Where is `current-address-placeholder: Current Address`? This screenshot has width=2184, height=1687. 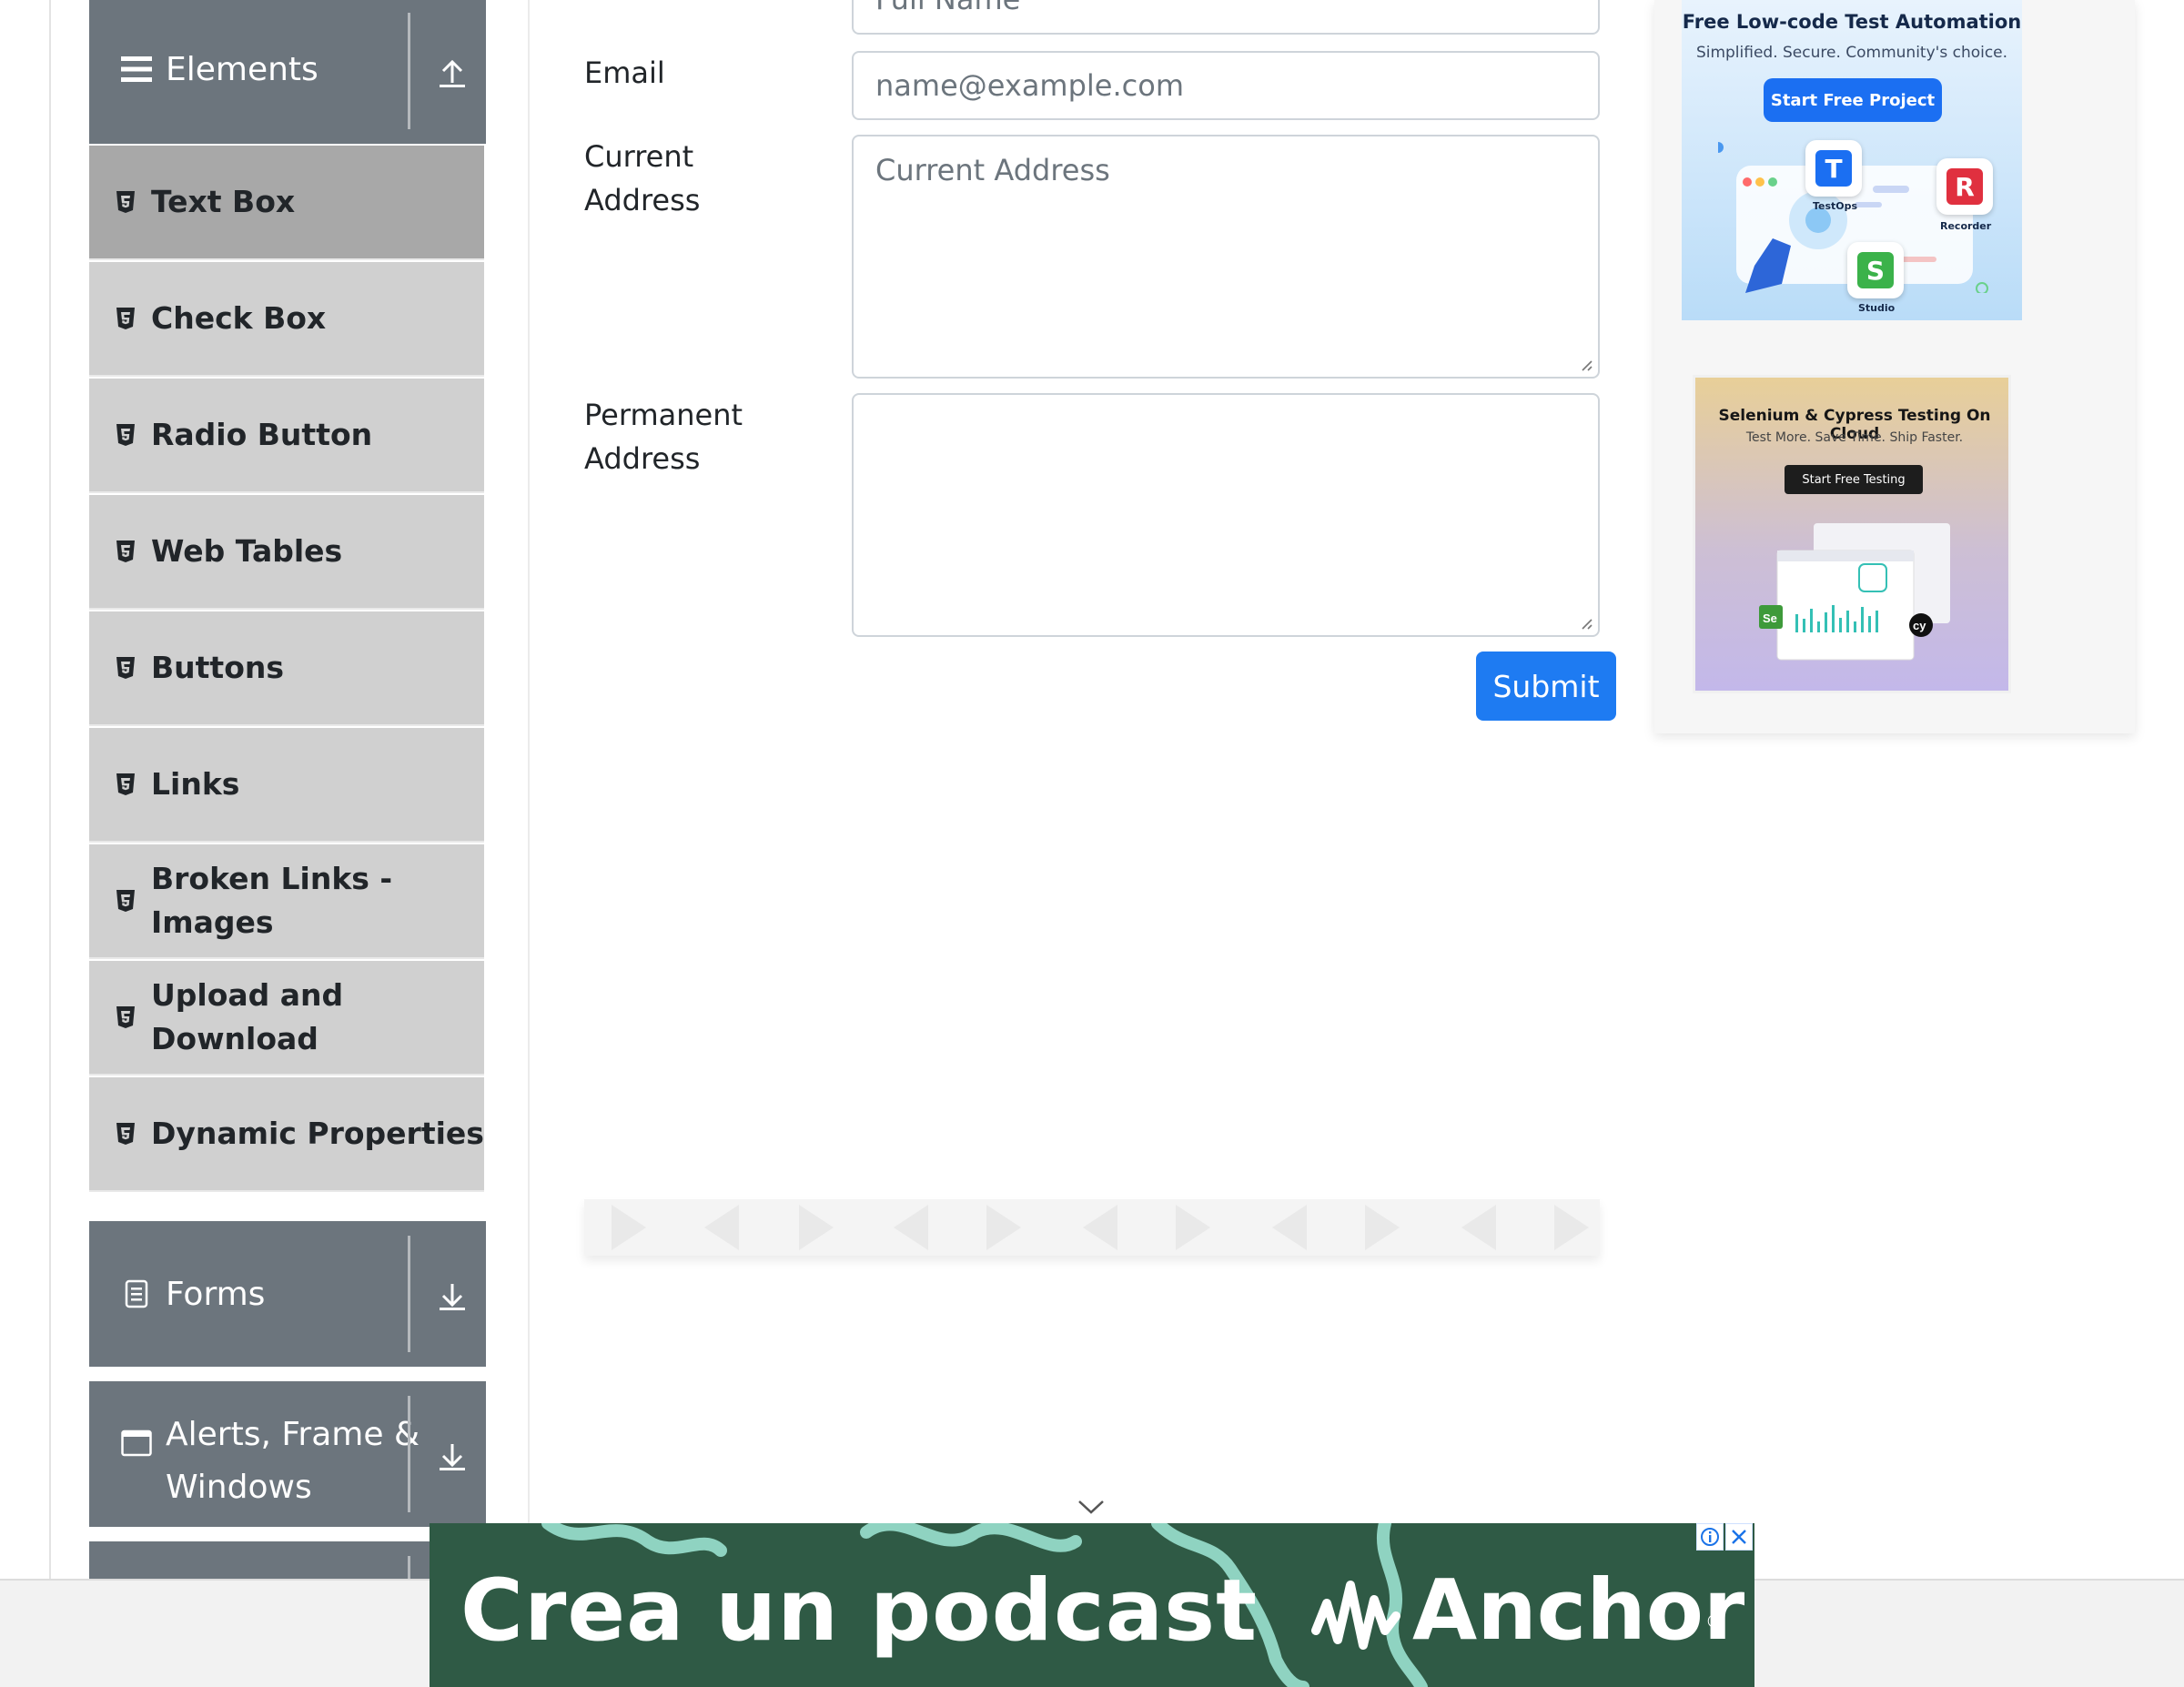 current-address-placeholder: Current Address is located at coordinates (993, 170).